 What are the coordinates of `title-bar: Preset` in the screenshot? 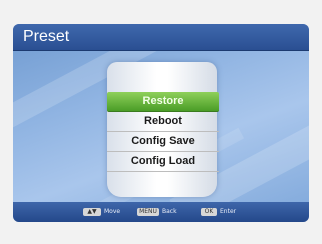 It's located at (161, 37).